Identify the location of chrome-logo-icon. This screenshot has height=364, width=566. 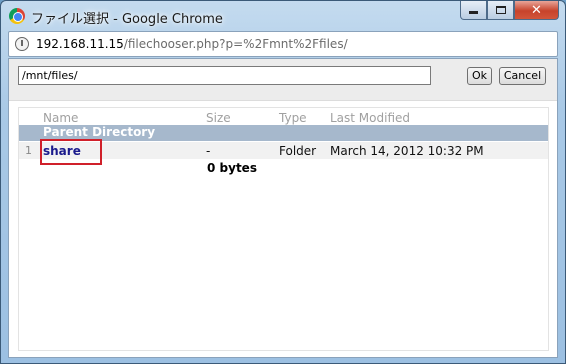
(17, 16).